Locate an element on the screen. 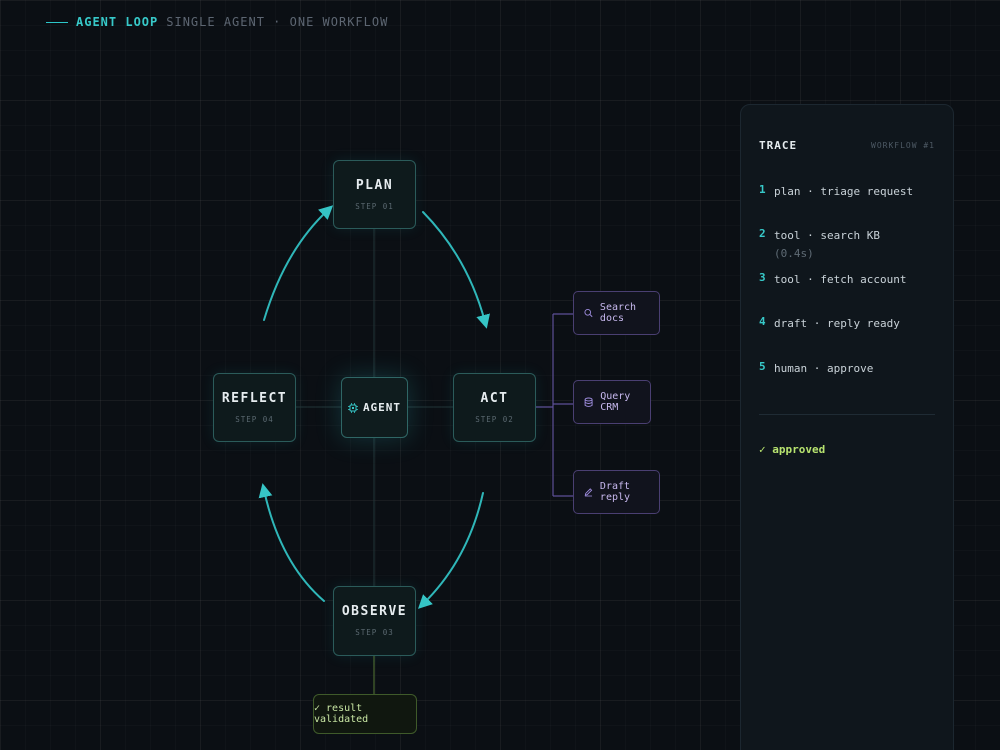  tool-draft-reply-label: Draft reply is located at coordinates (615, 492).